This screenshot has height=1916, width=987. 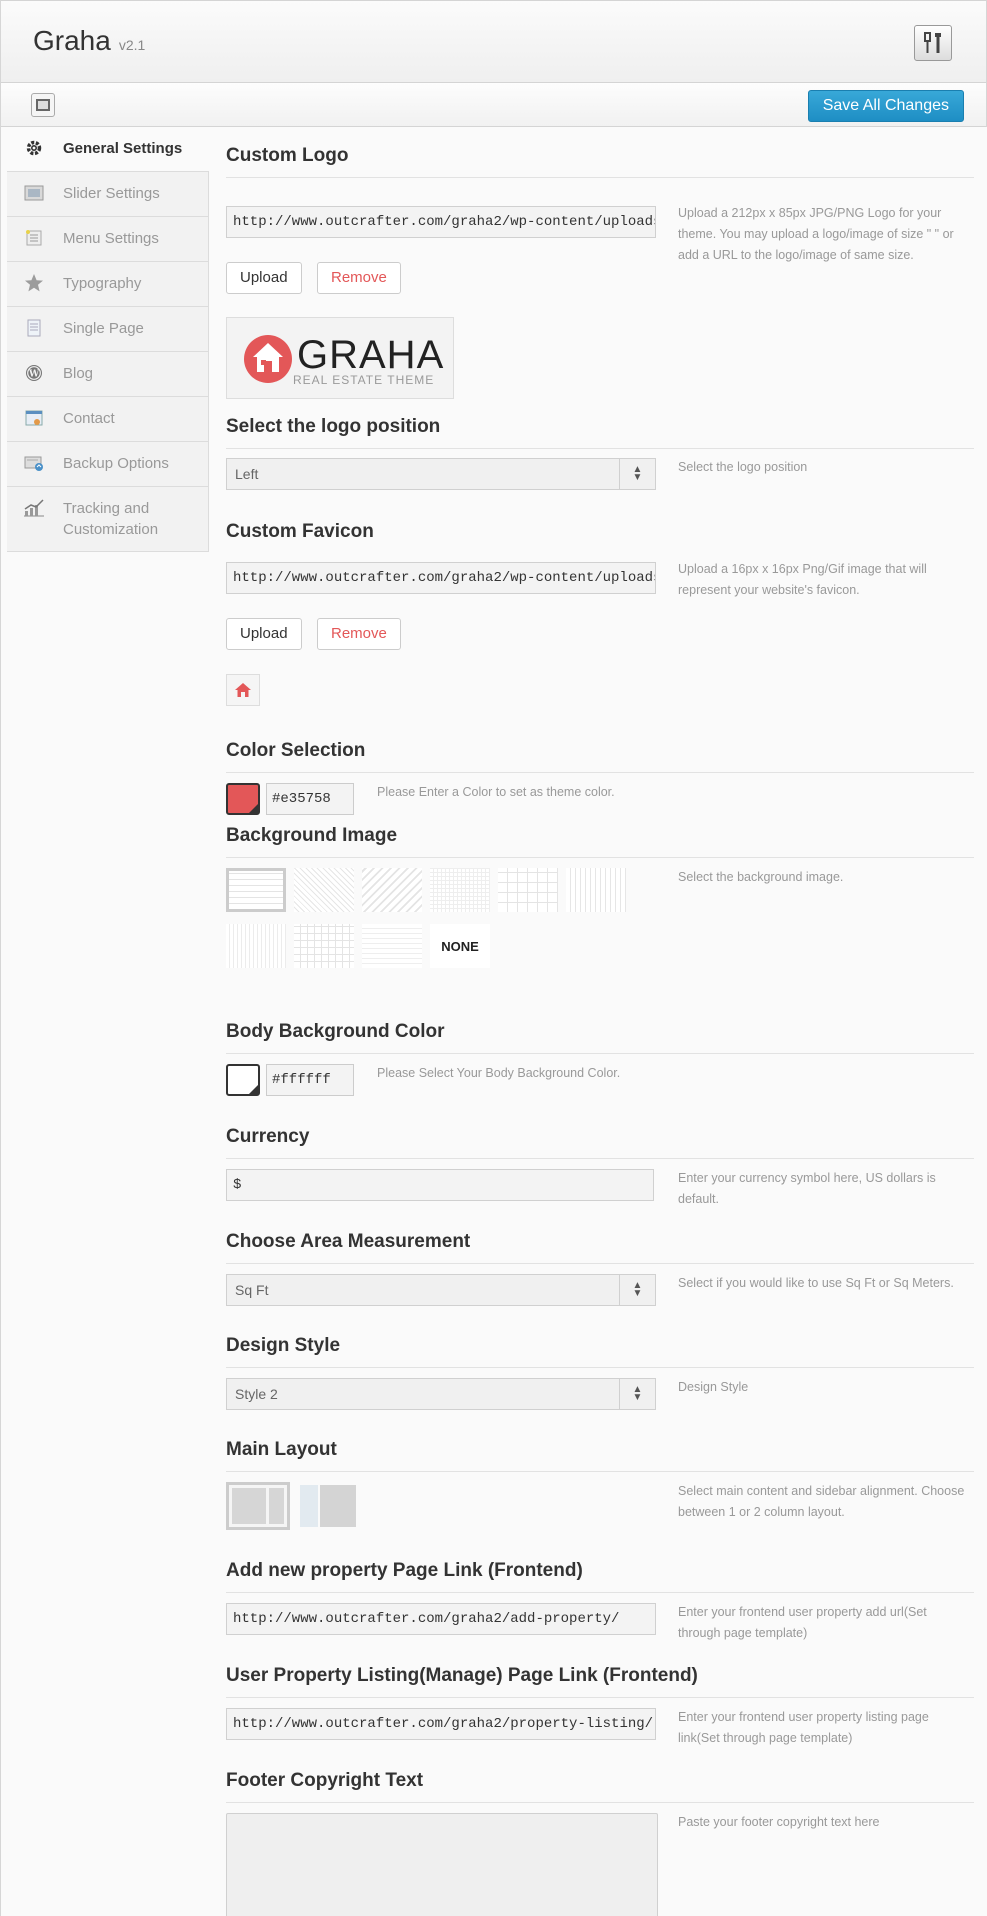 I want to click on body-color-input: #ffffff, so click(x=310, y=1080).